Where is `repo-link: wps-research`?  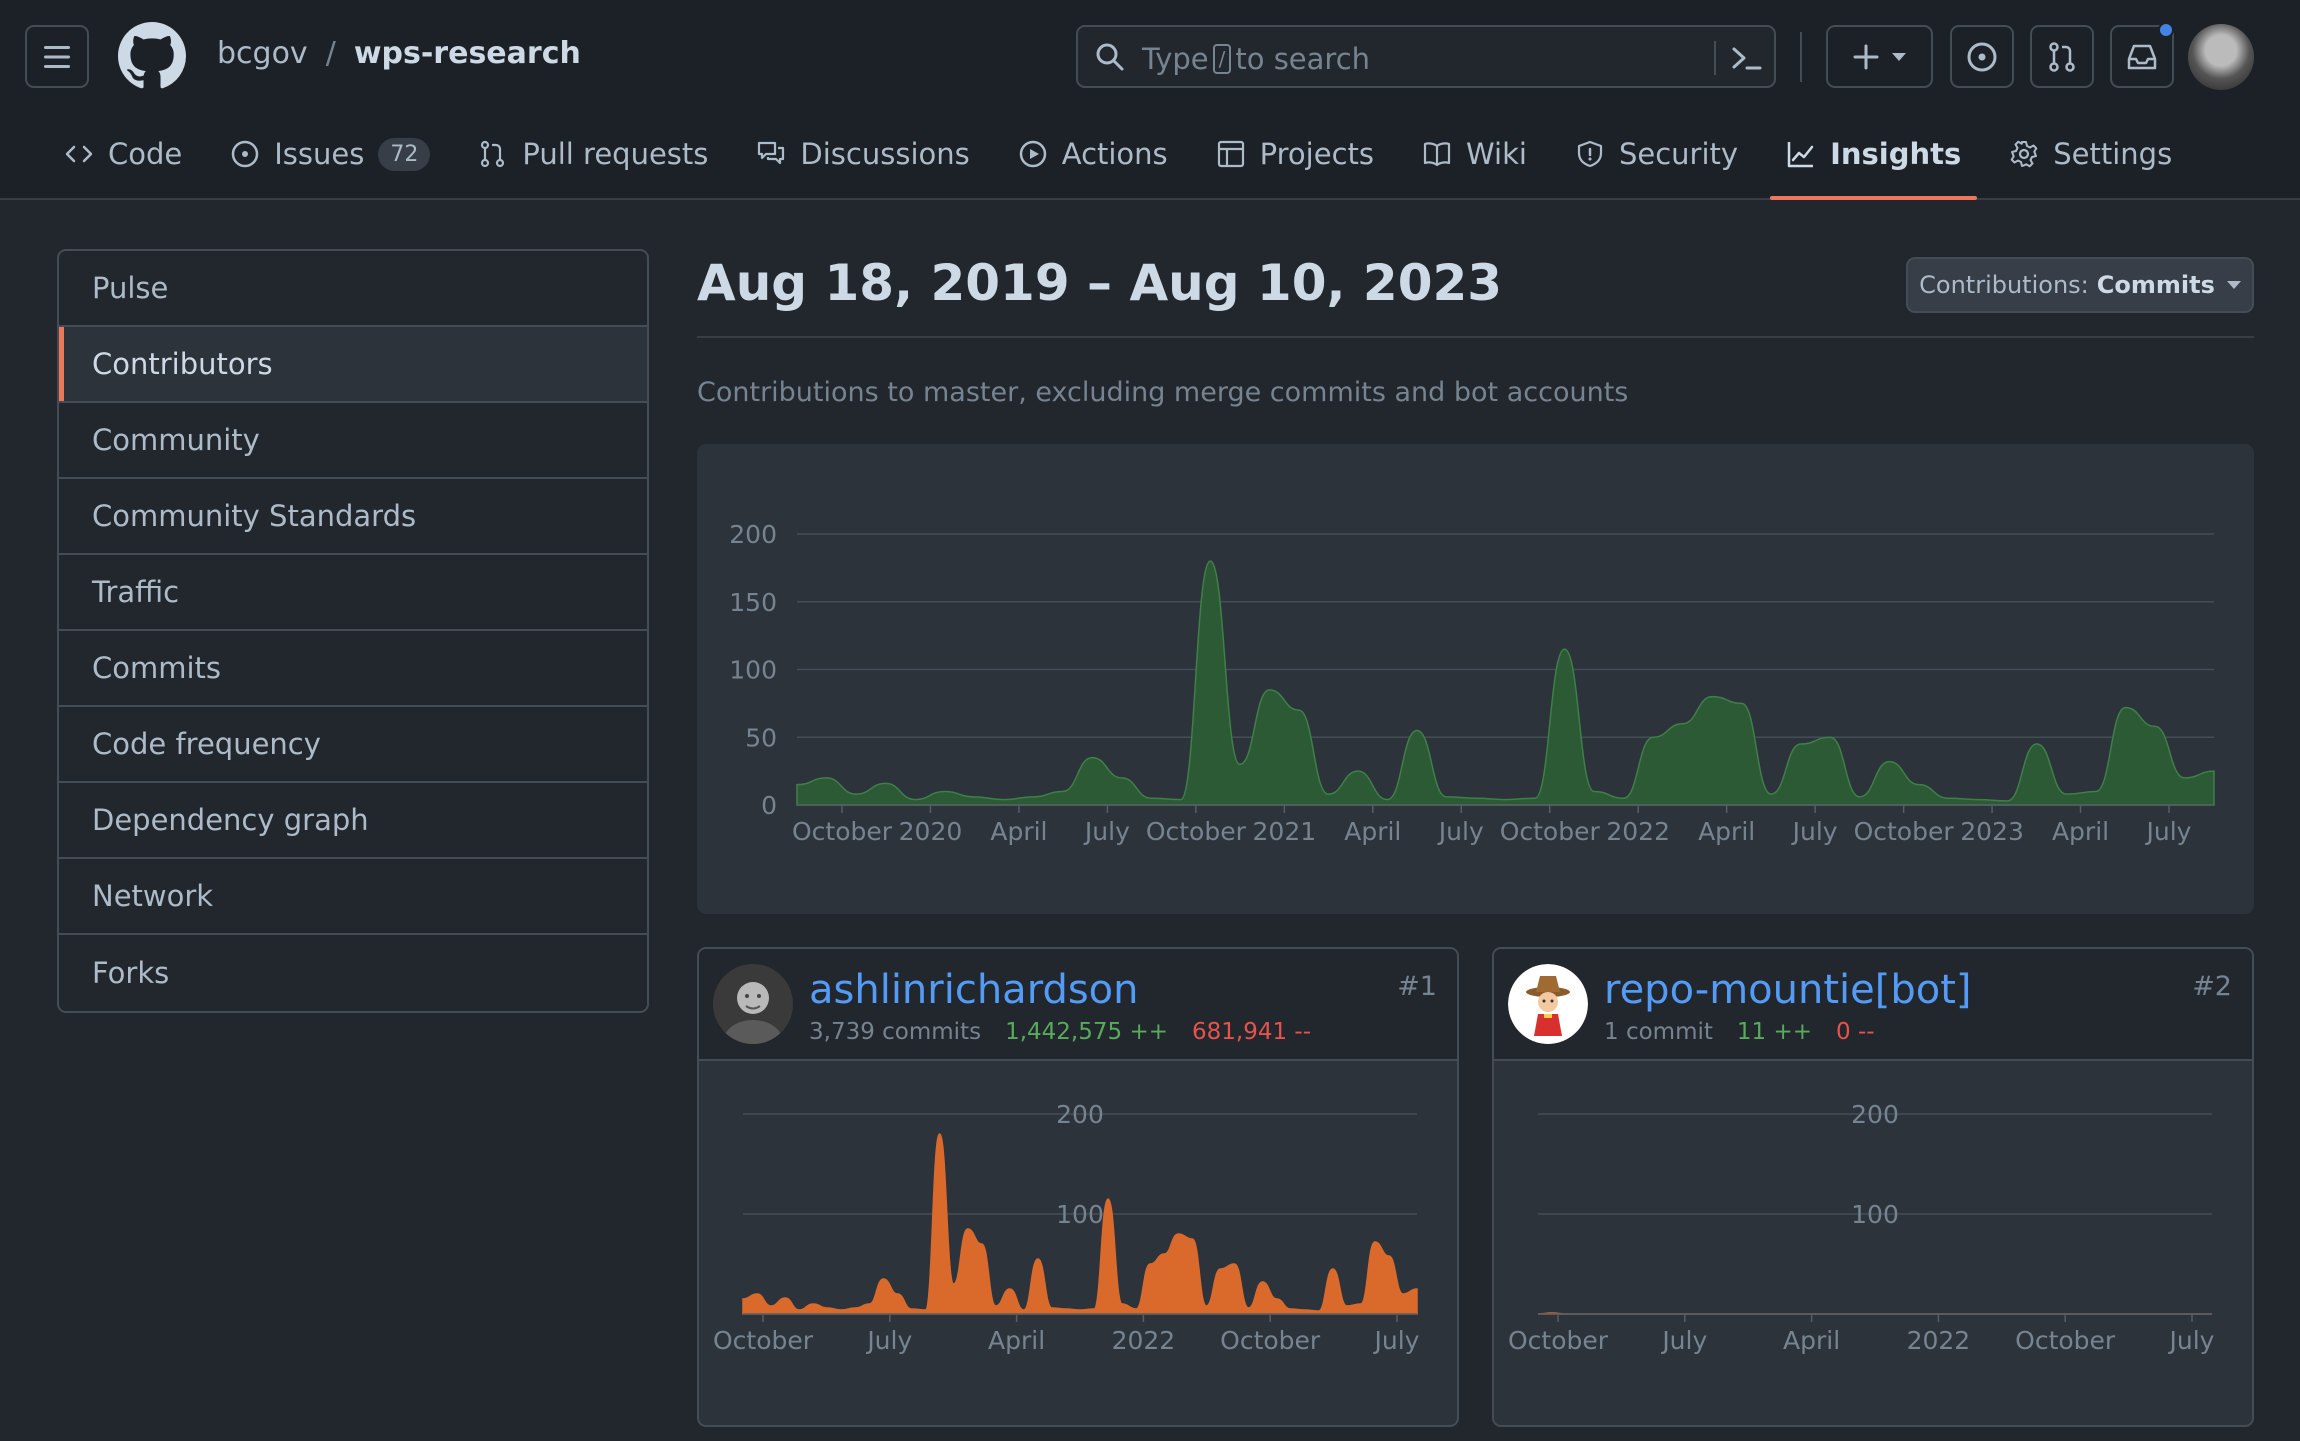 repo-link: wps-research is located at coordinates (467, 53).